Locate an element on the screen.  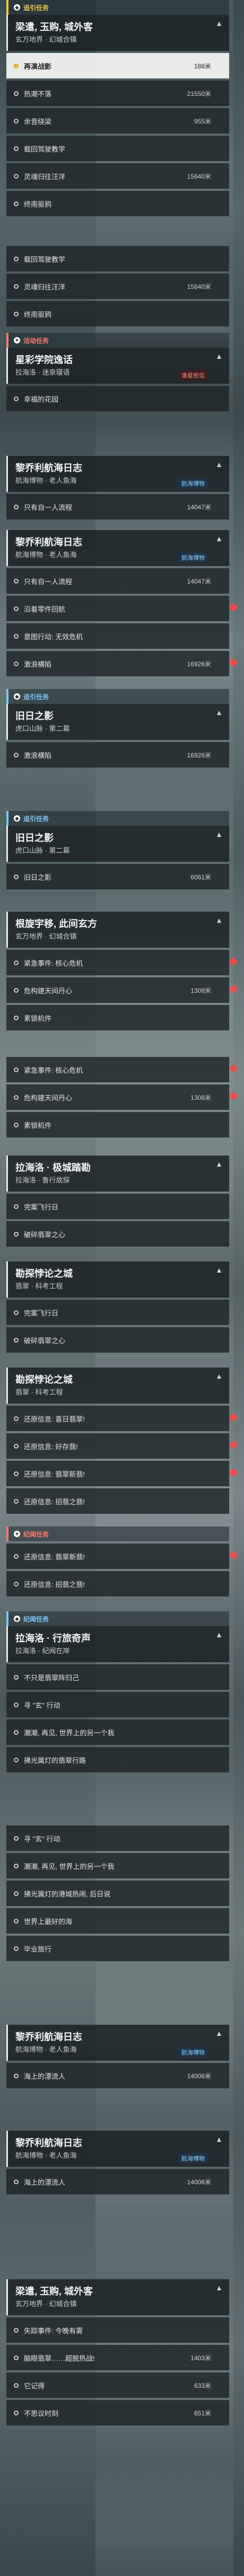
quest-title: 勘探悖论之城 is located at coordinates (44, 1273).